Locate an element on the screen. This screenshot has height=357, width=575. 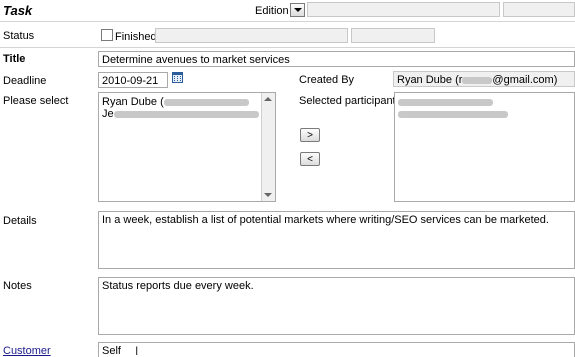
created-by-prefix: Ryan Dube (r is located at coordinates (430, 80).